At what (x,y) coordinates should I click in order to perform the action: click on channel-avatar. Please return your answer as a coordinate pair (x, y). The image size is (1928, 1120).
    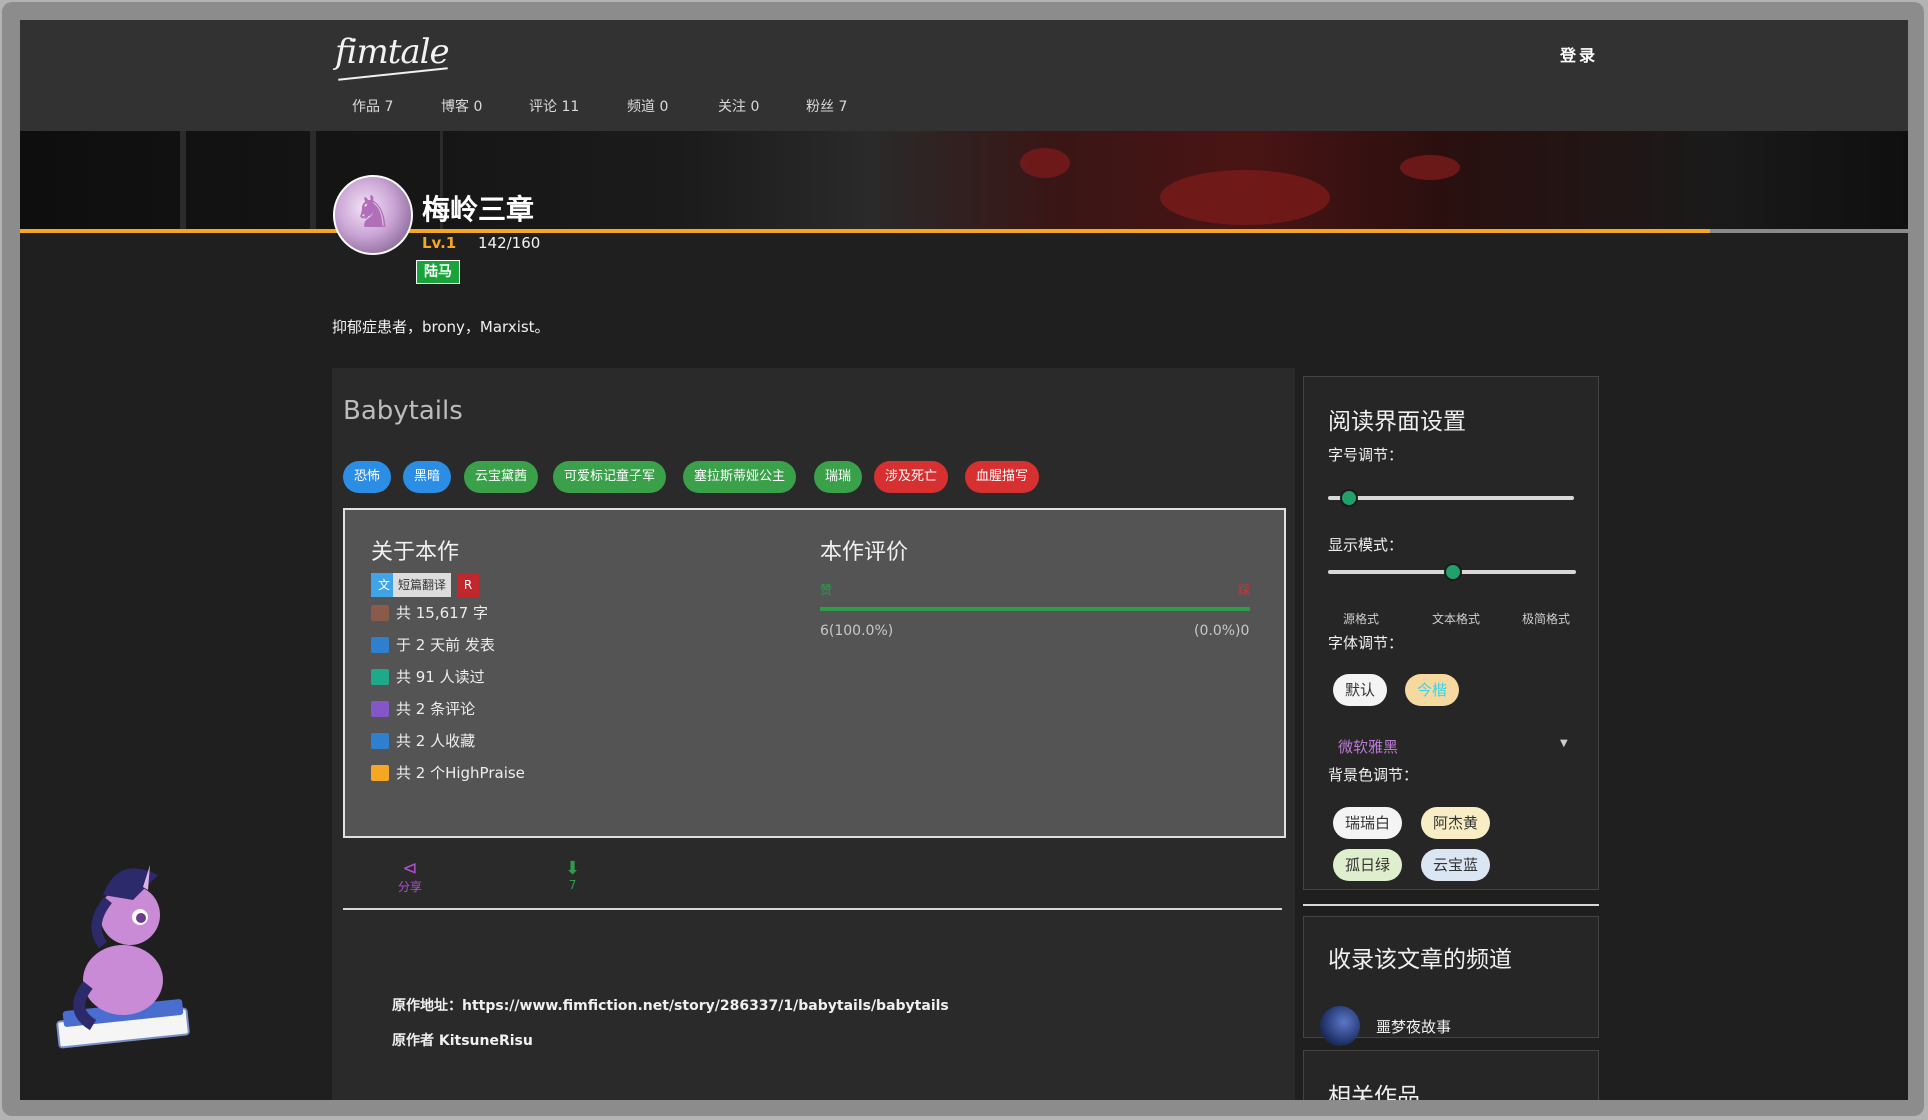
    Looking at the image, I should click on (1340, 1026).